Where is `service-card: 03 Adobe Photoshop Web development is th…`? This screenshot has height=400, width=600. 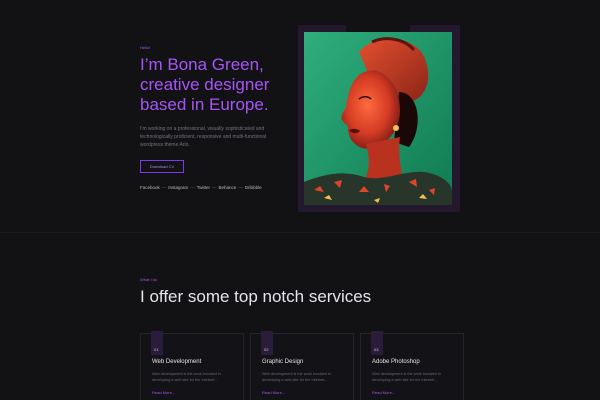 service-card: 03 Adobe Photoshop Web development is th… is located at coordinates (412, 365).